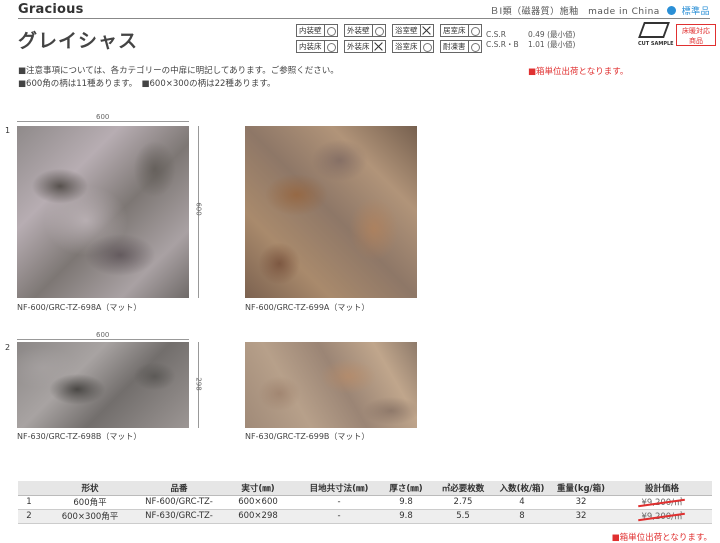 The width and height of the screenshot is (720, 543). I want to click on usage-item: 内装床, so click(319, 46).